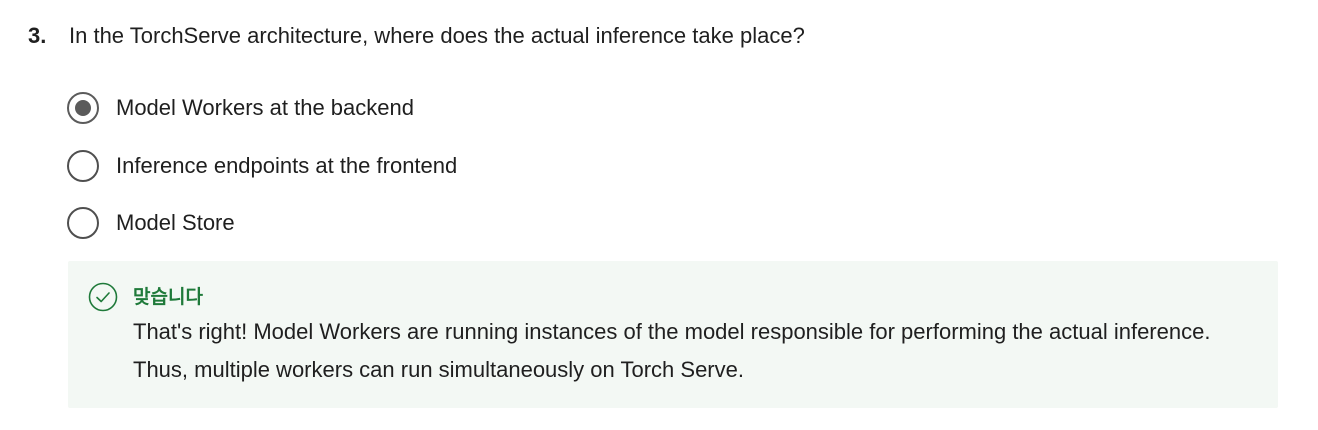 The height and width of the screenshot is (430, 1318). Describe the element at coordinates (467, 166) in the screenshot. I see `option-inference-endpoints: Inference endpoints at the frontend` at that location.